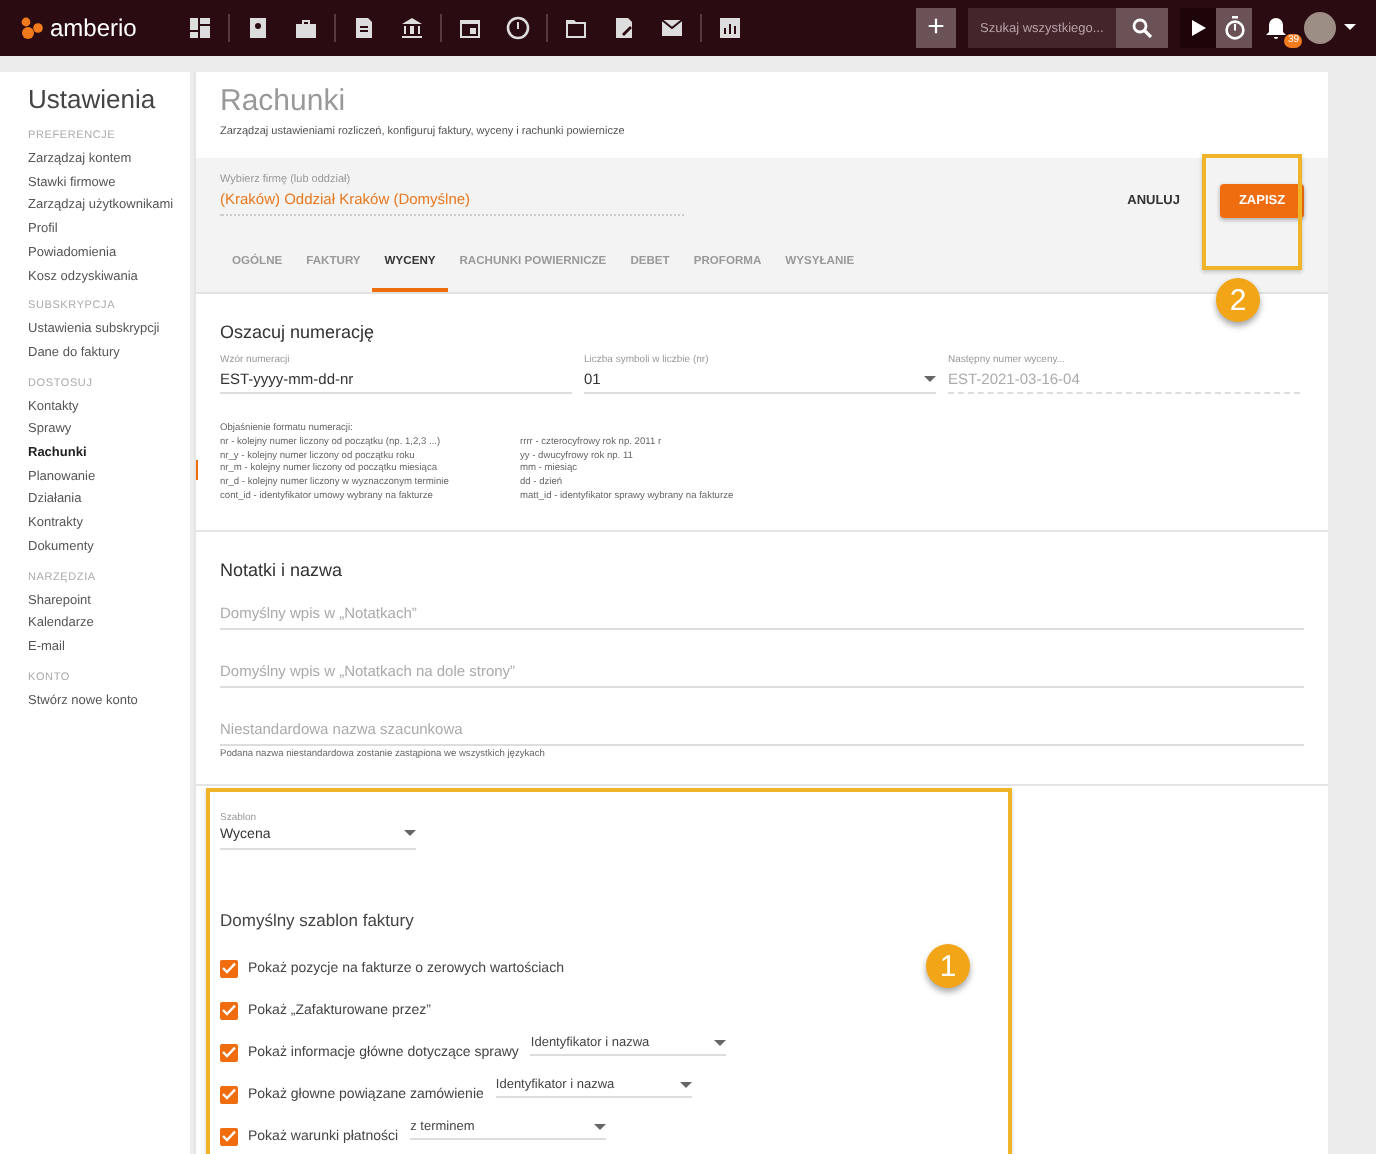 The width and height of the screenshot is (1376, 1154). I want to click on search-icon, so click(1142, 28).